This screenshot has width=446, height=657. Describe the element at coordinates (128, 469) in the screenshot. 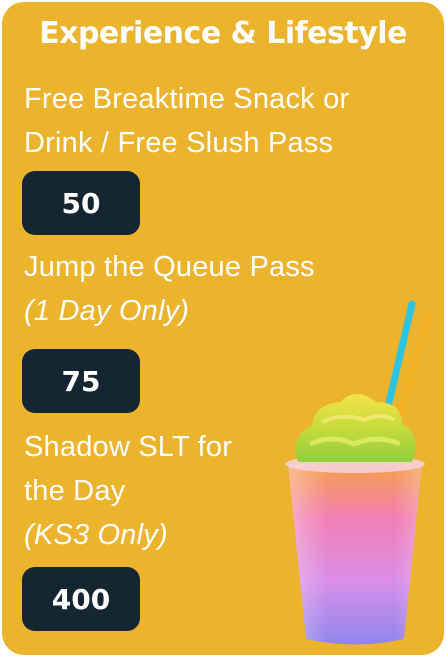

I see `reward-item-label: Shadow SLT for the Day` at that location.